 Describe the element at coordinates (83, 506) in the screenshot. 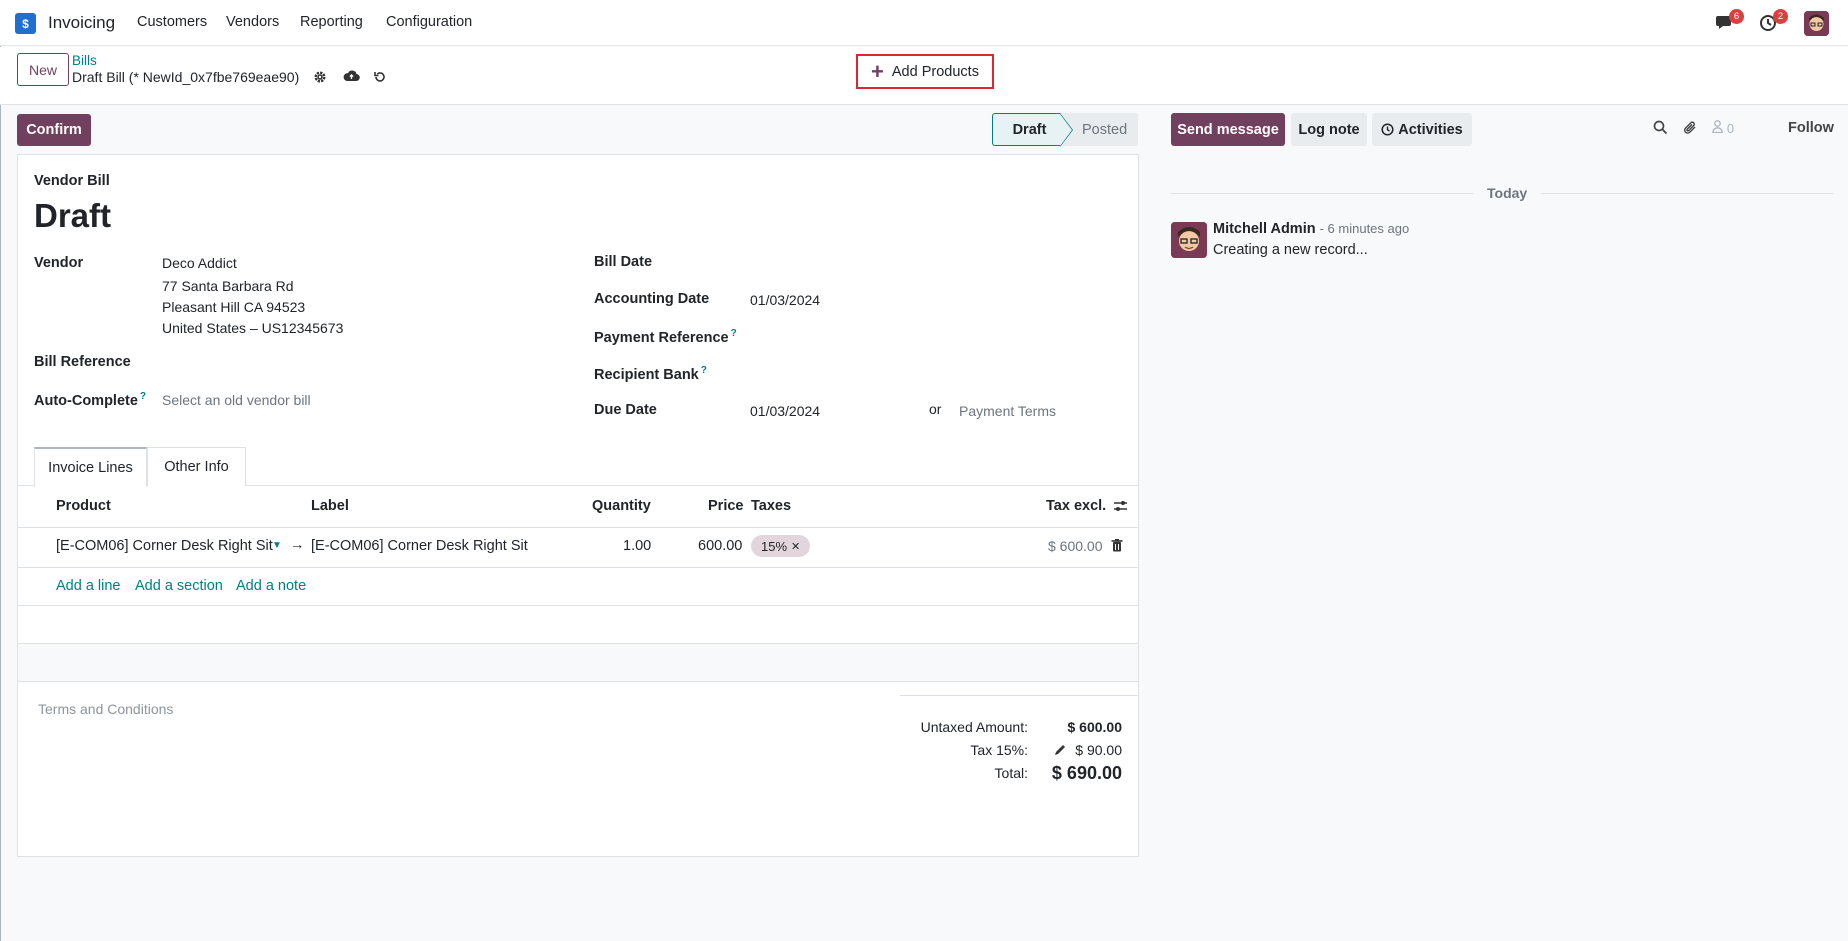

I see `col-product: Product` at that location.